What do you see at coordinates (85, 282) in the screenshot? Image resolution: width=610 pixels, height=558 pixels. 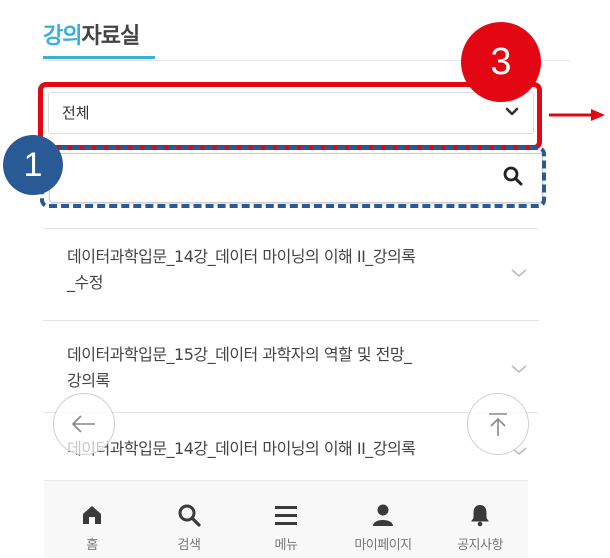 I see `list-item-title-cont: _수정` at bounding box center [85, 282].